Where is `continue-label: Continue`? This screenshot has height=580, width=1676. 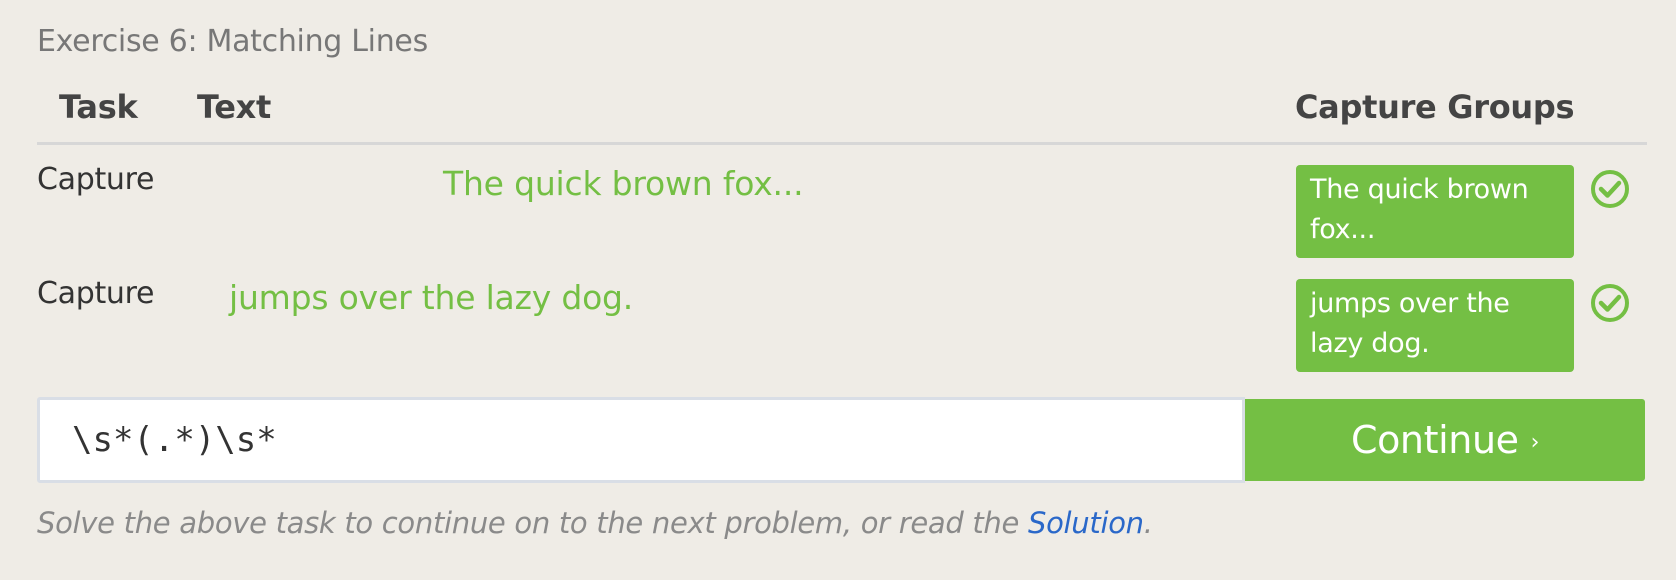
continue-label: Continue is located at coordinates (1434, 440).